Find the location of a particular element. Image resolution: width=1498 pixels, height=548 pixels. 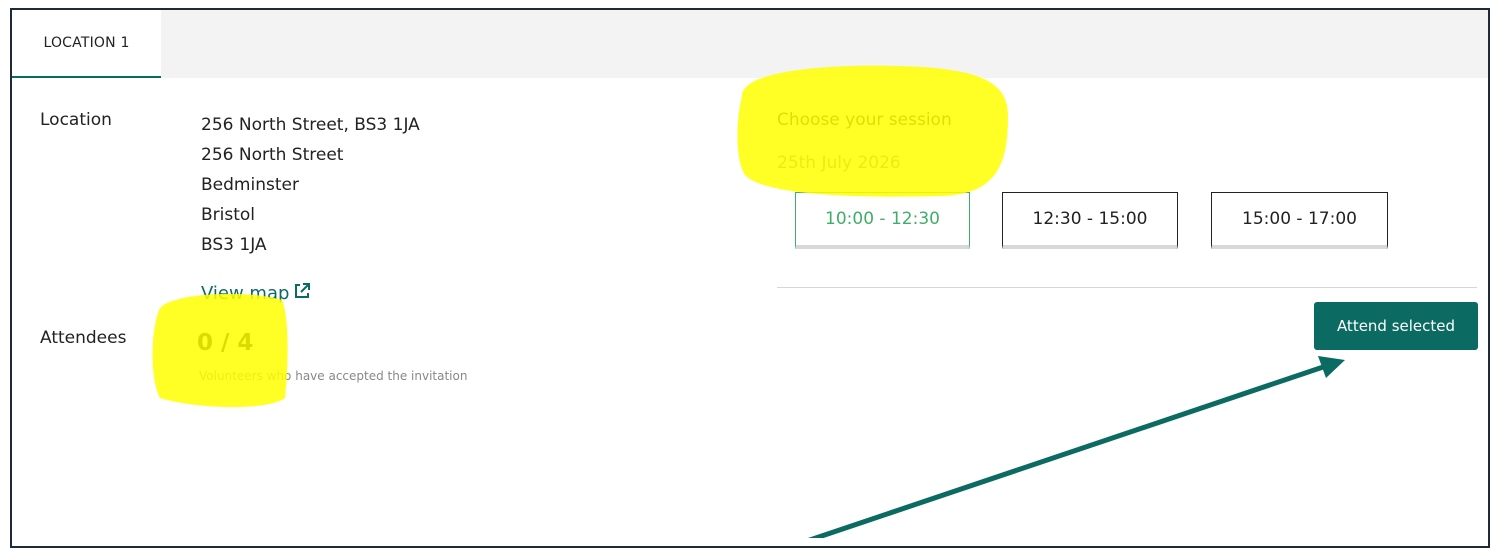

attend-selected-button: Attend selected is located at coordinates (1396, 326).